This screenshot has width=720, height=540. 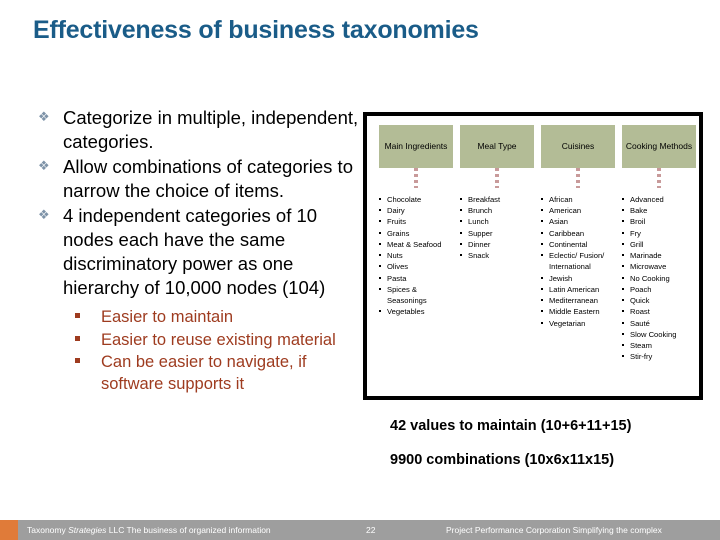 I want to click on facet-value: Grains, so click(x=416, y=233).